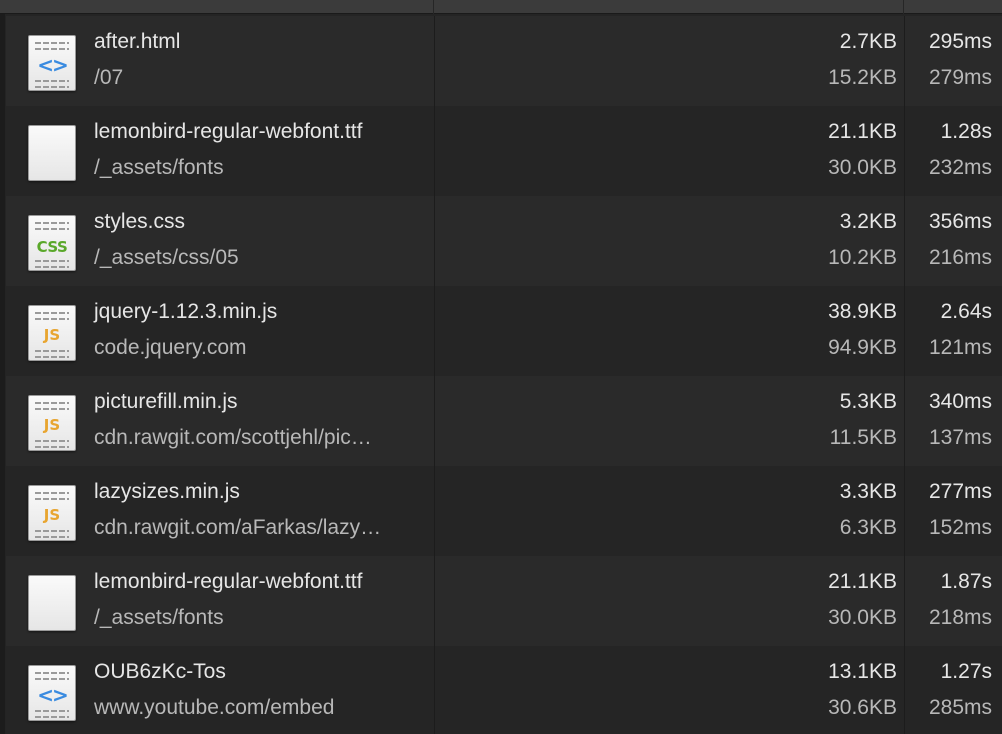 This screenshot has height=734, width=1002. Describe the element at coordinates (504, 61) in the screenshot. I see `request-row: <> after.html/07 2.7KB 15.2KB 295ms 279ms` at that location.